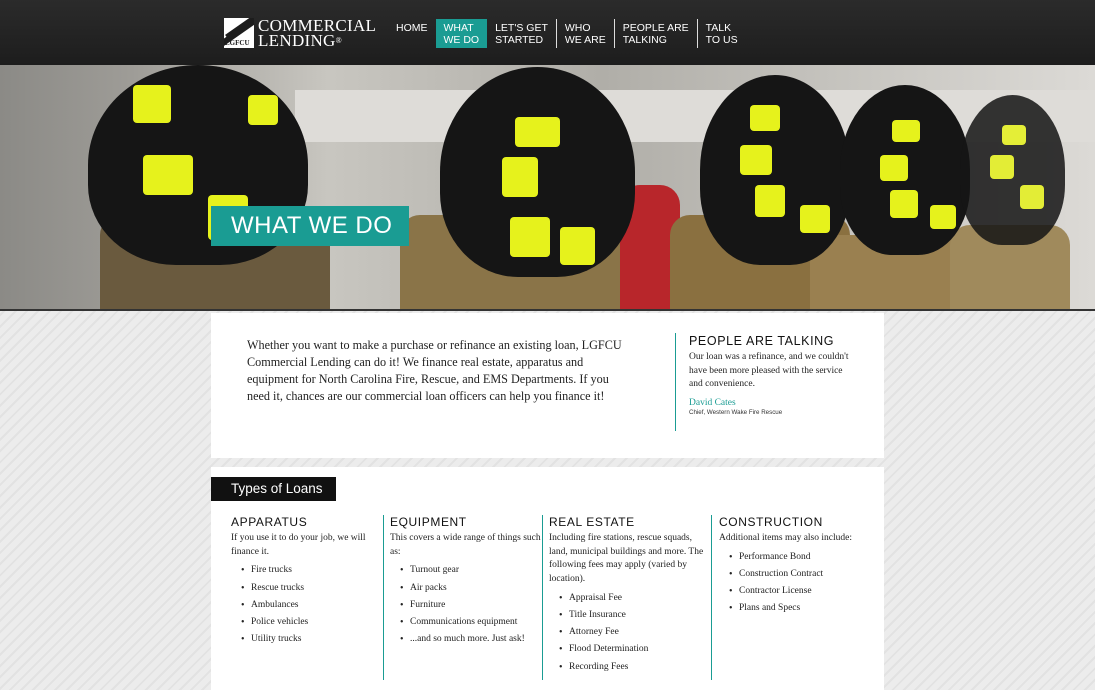 The width and height of the screenshot is (1095, 690). Describe the element at coordinates (306, 570) in the screenshot. I see `list-item: Fire trucks` at that location.